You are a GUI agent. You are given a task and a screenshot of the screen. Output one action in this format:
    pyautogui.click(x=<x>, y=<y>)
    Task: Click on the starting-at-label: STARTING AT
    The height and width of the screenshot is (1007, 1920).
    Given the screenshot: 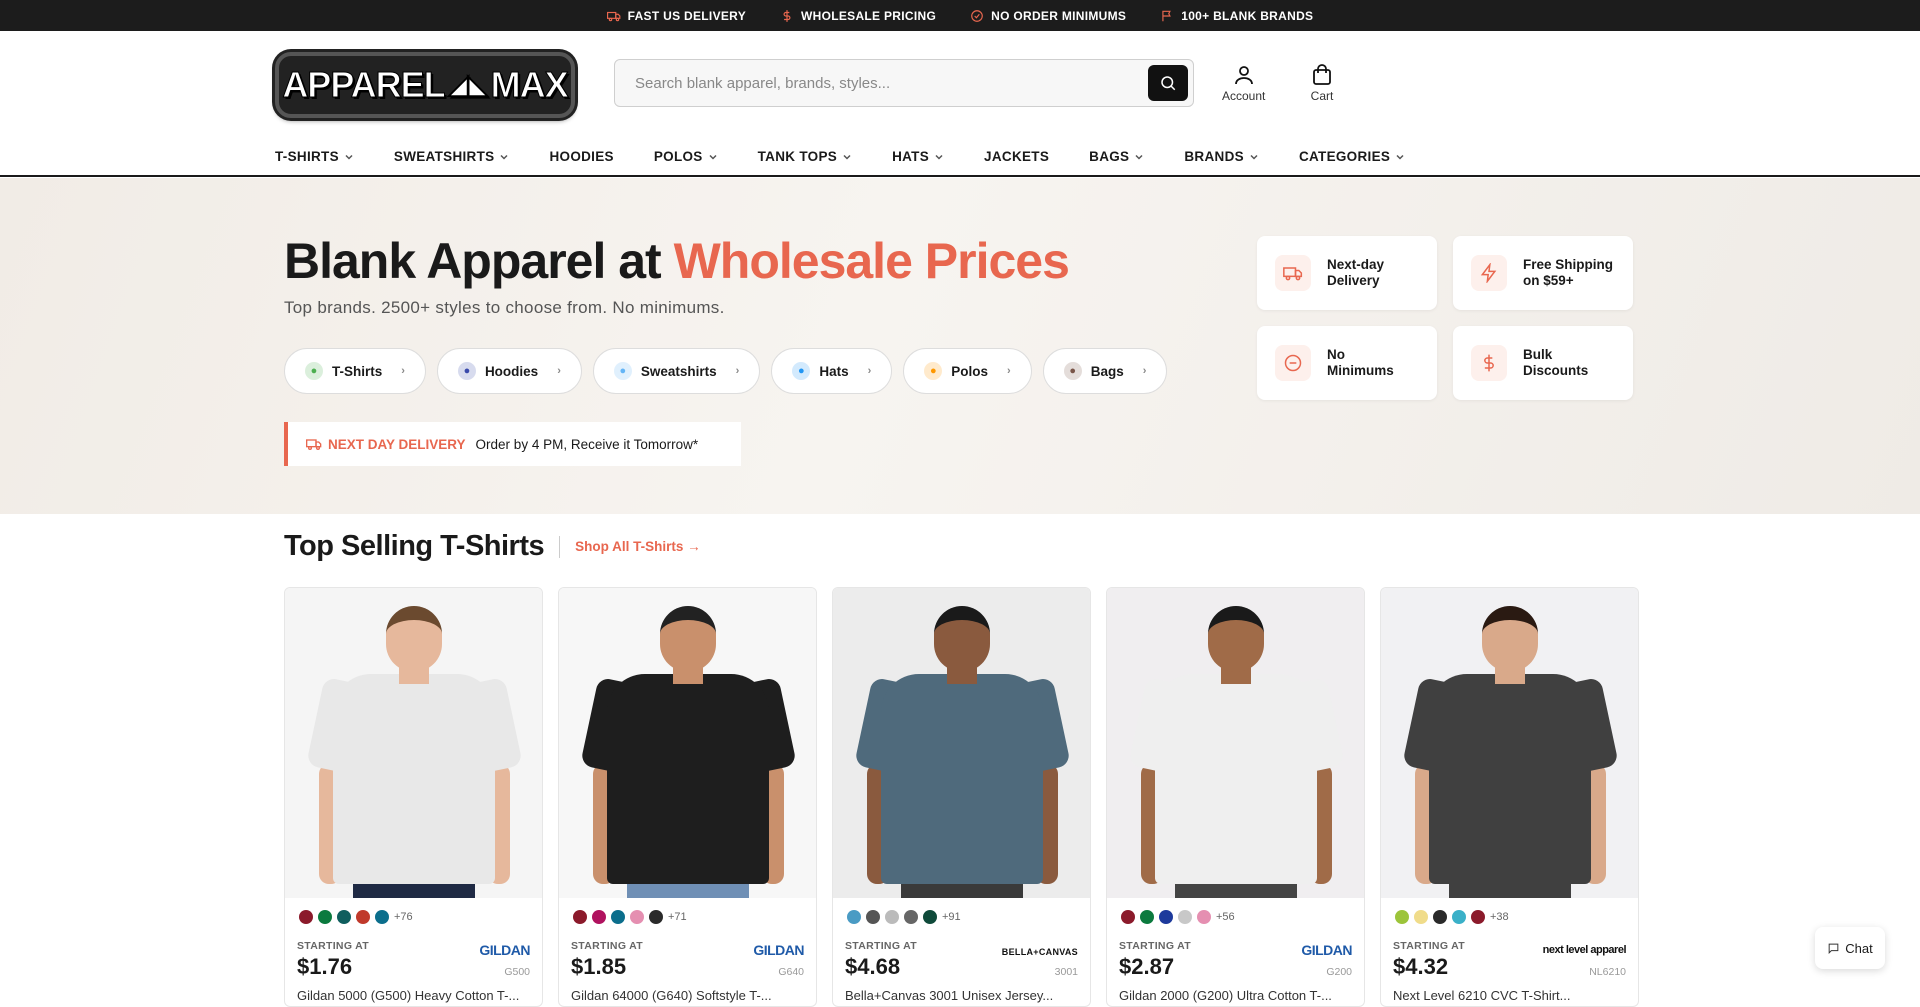 What is the action you would take?
    pyautogui.click(x=1155, y=946)
    